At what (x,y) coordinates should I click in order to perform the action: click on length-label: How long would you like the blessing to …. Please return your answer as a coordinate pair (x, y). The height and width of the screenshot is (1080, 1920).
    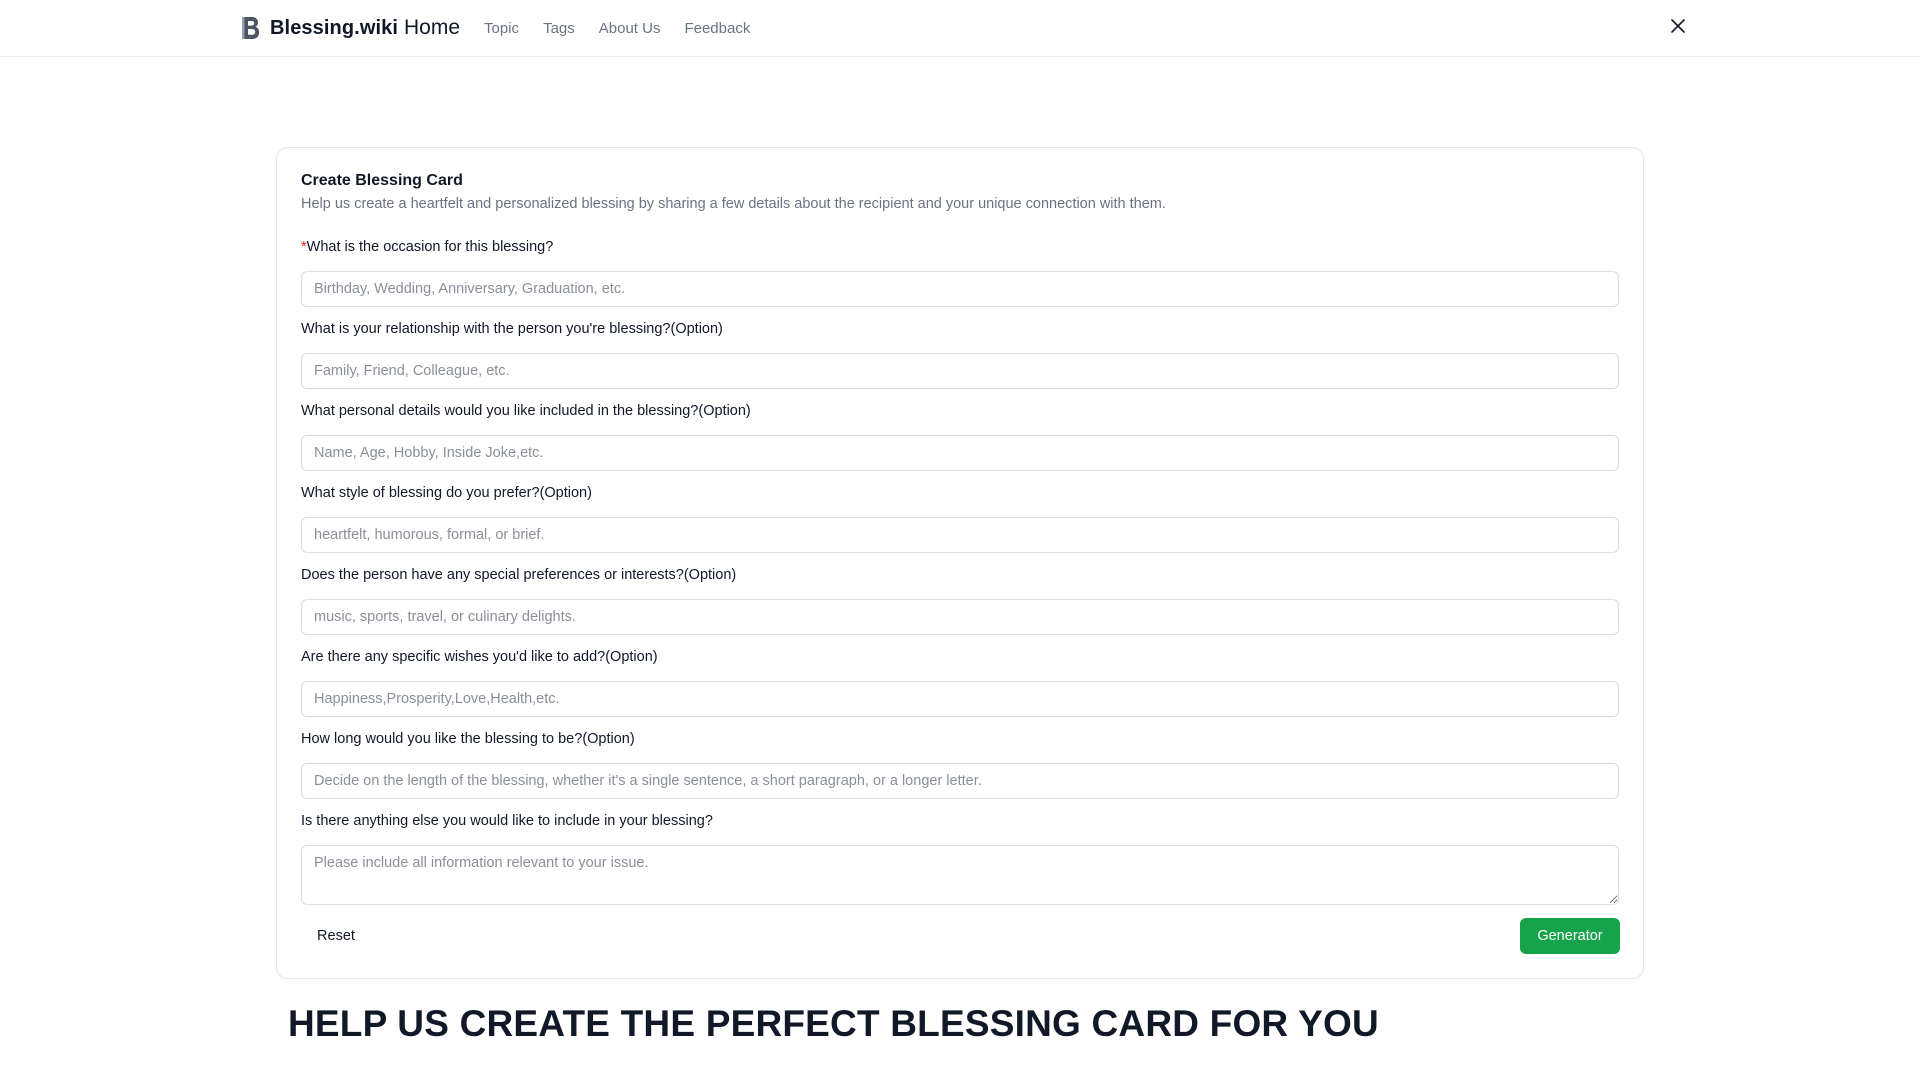
    Looking at the image, I should click on (468, 739).